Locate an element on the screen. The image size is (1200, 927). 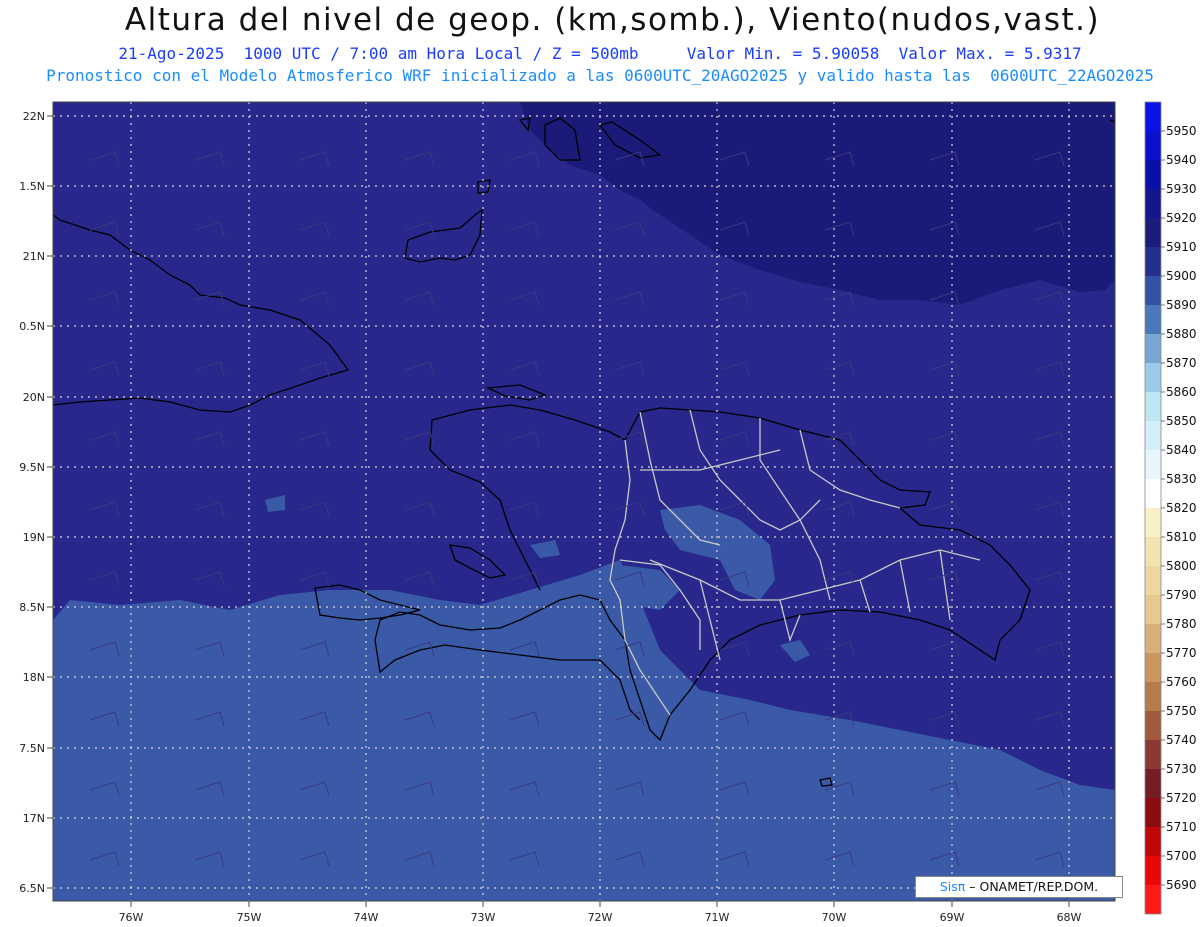
colorbar-label: 5780 is located at coordinates (1181, 624).